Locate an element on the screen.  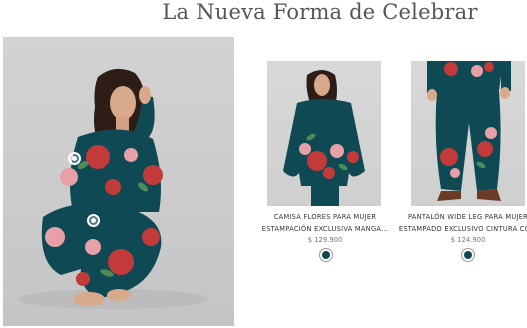
product-name-line1: PANTALÓN WIDE LEG PARA MUJER is located at coordinates (460, 217).